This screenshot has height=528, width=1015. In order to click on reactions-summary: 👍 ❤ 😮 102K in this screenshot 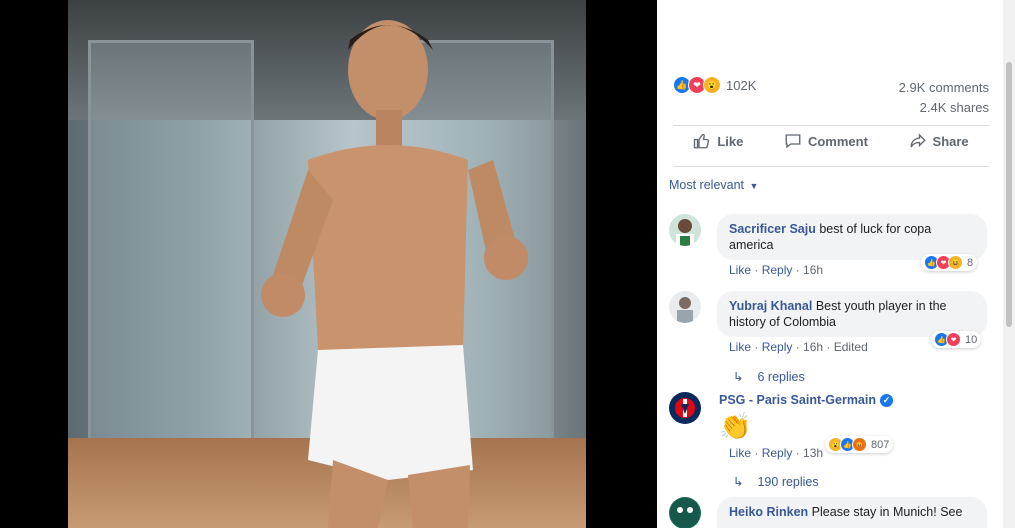, I will do `click(714, 85)`.